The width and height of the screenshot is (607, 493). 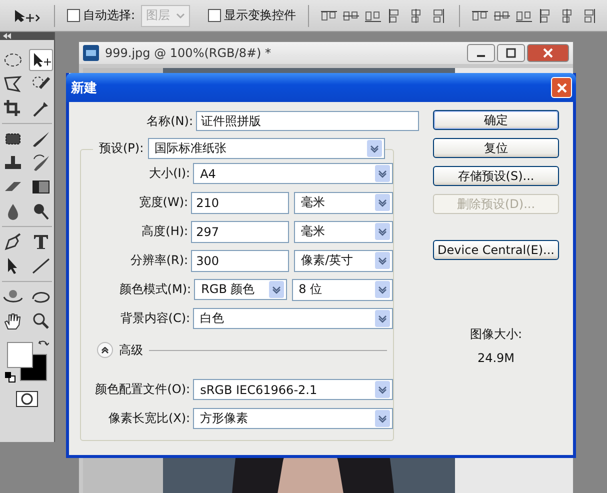 I want to click on maximize-button, so click(x=511, y=53).